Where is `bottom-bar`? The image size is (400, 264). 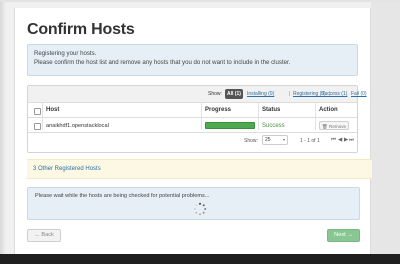
bottom-bar is located at coordinates (200, 259).